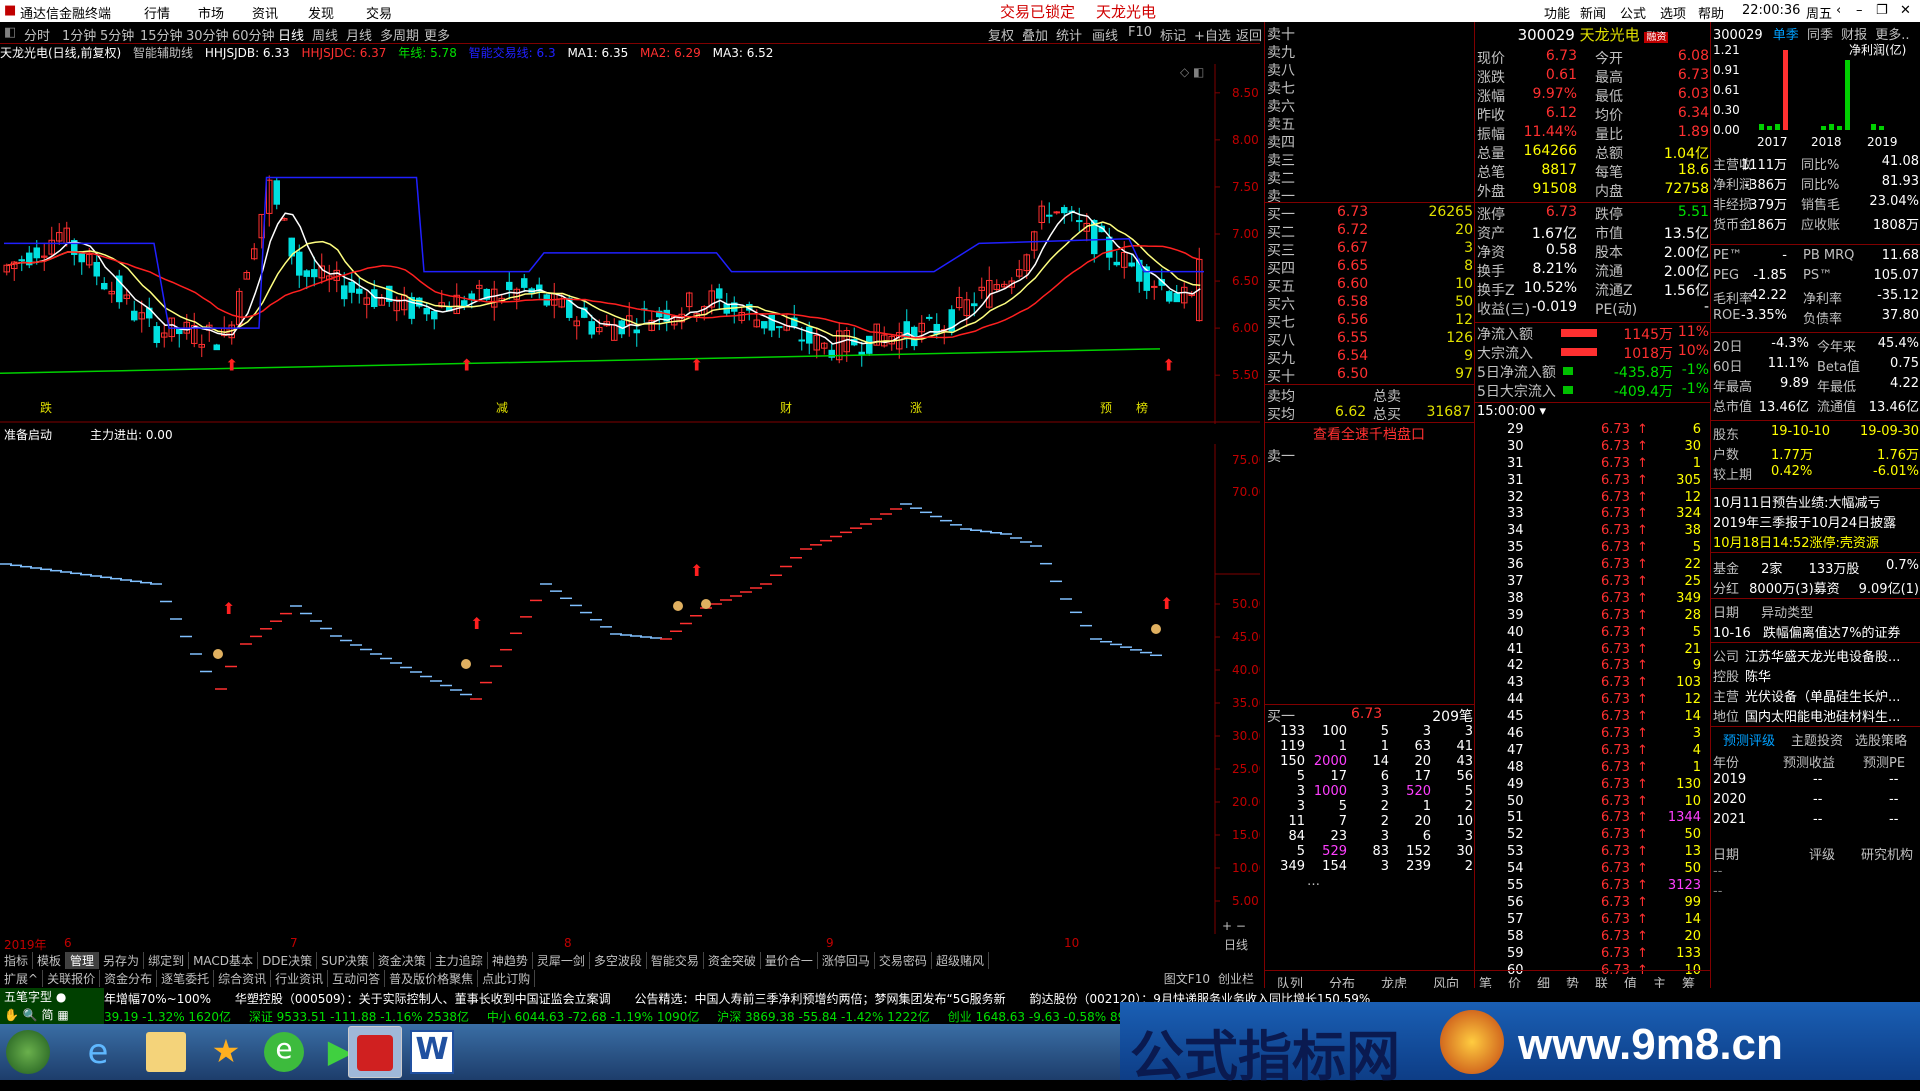 The width and height of the screenshot is (1920, 1091). I want to click on menu-quotes: 行情, so click(157, 12).